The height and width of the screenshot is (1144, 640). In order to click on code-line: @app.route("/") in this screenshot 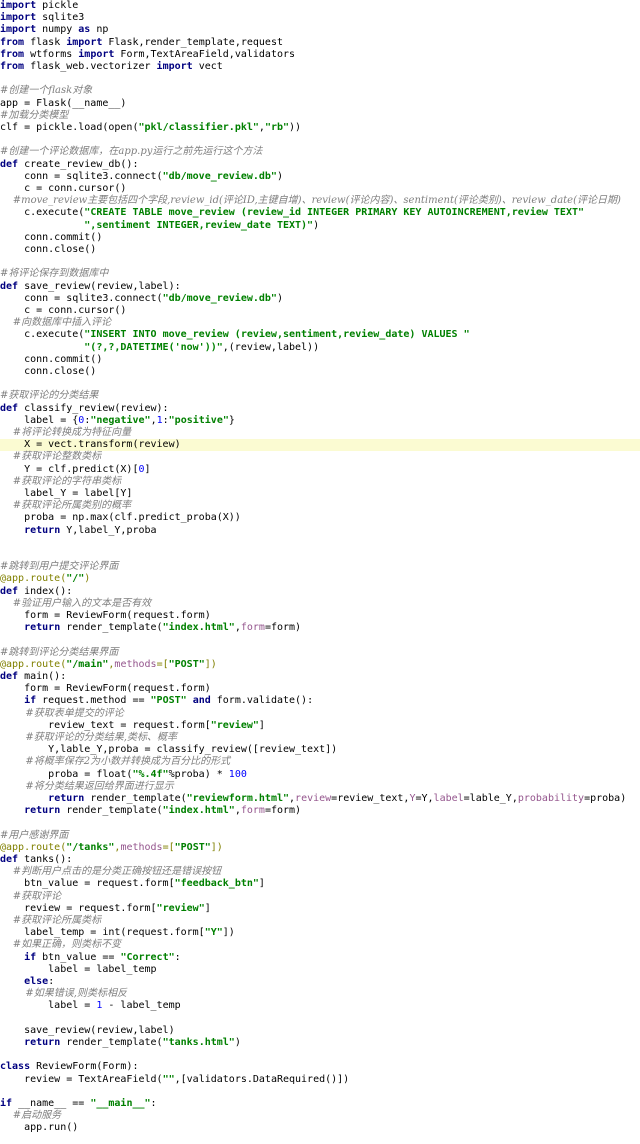, I will do `click(45, 579)`.